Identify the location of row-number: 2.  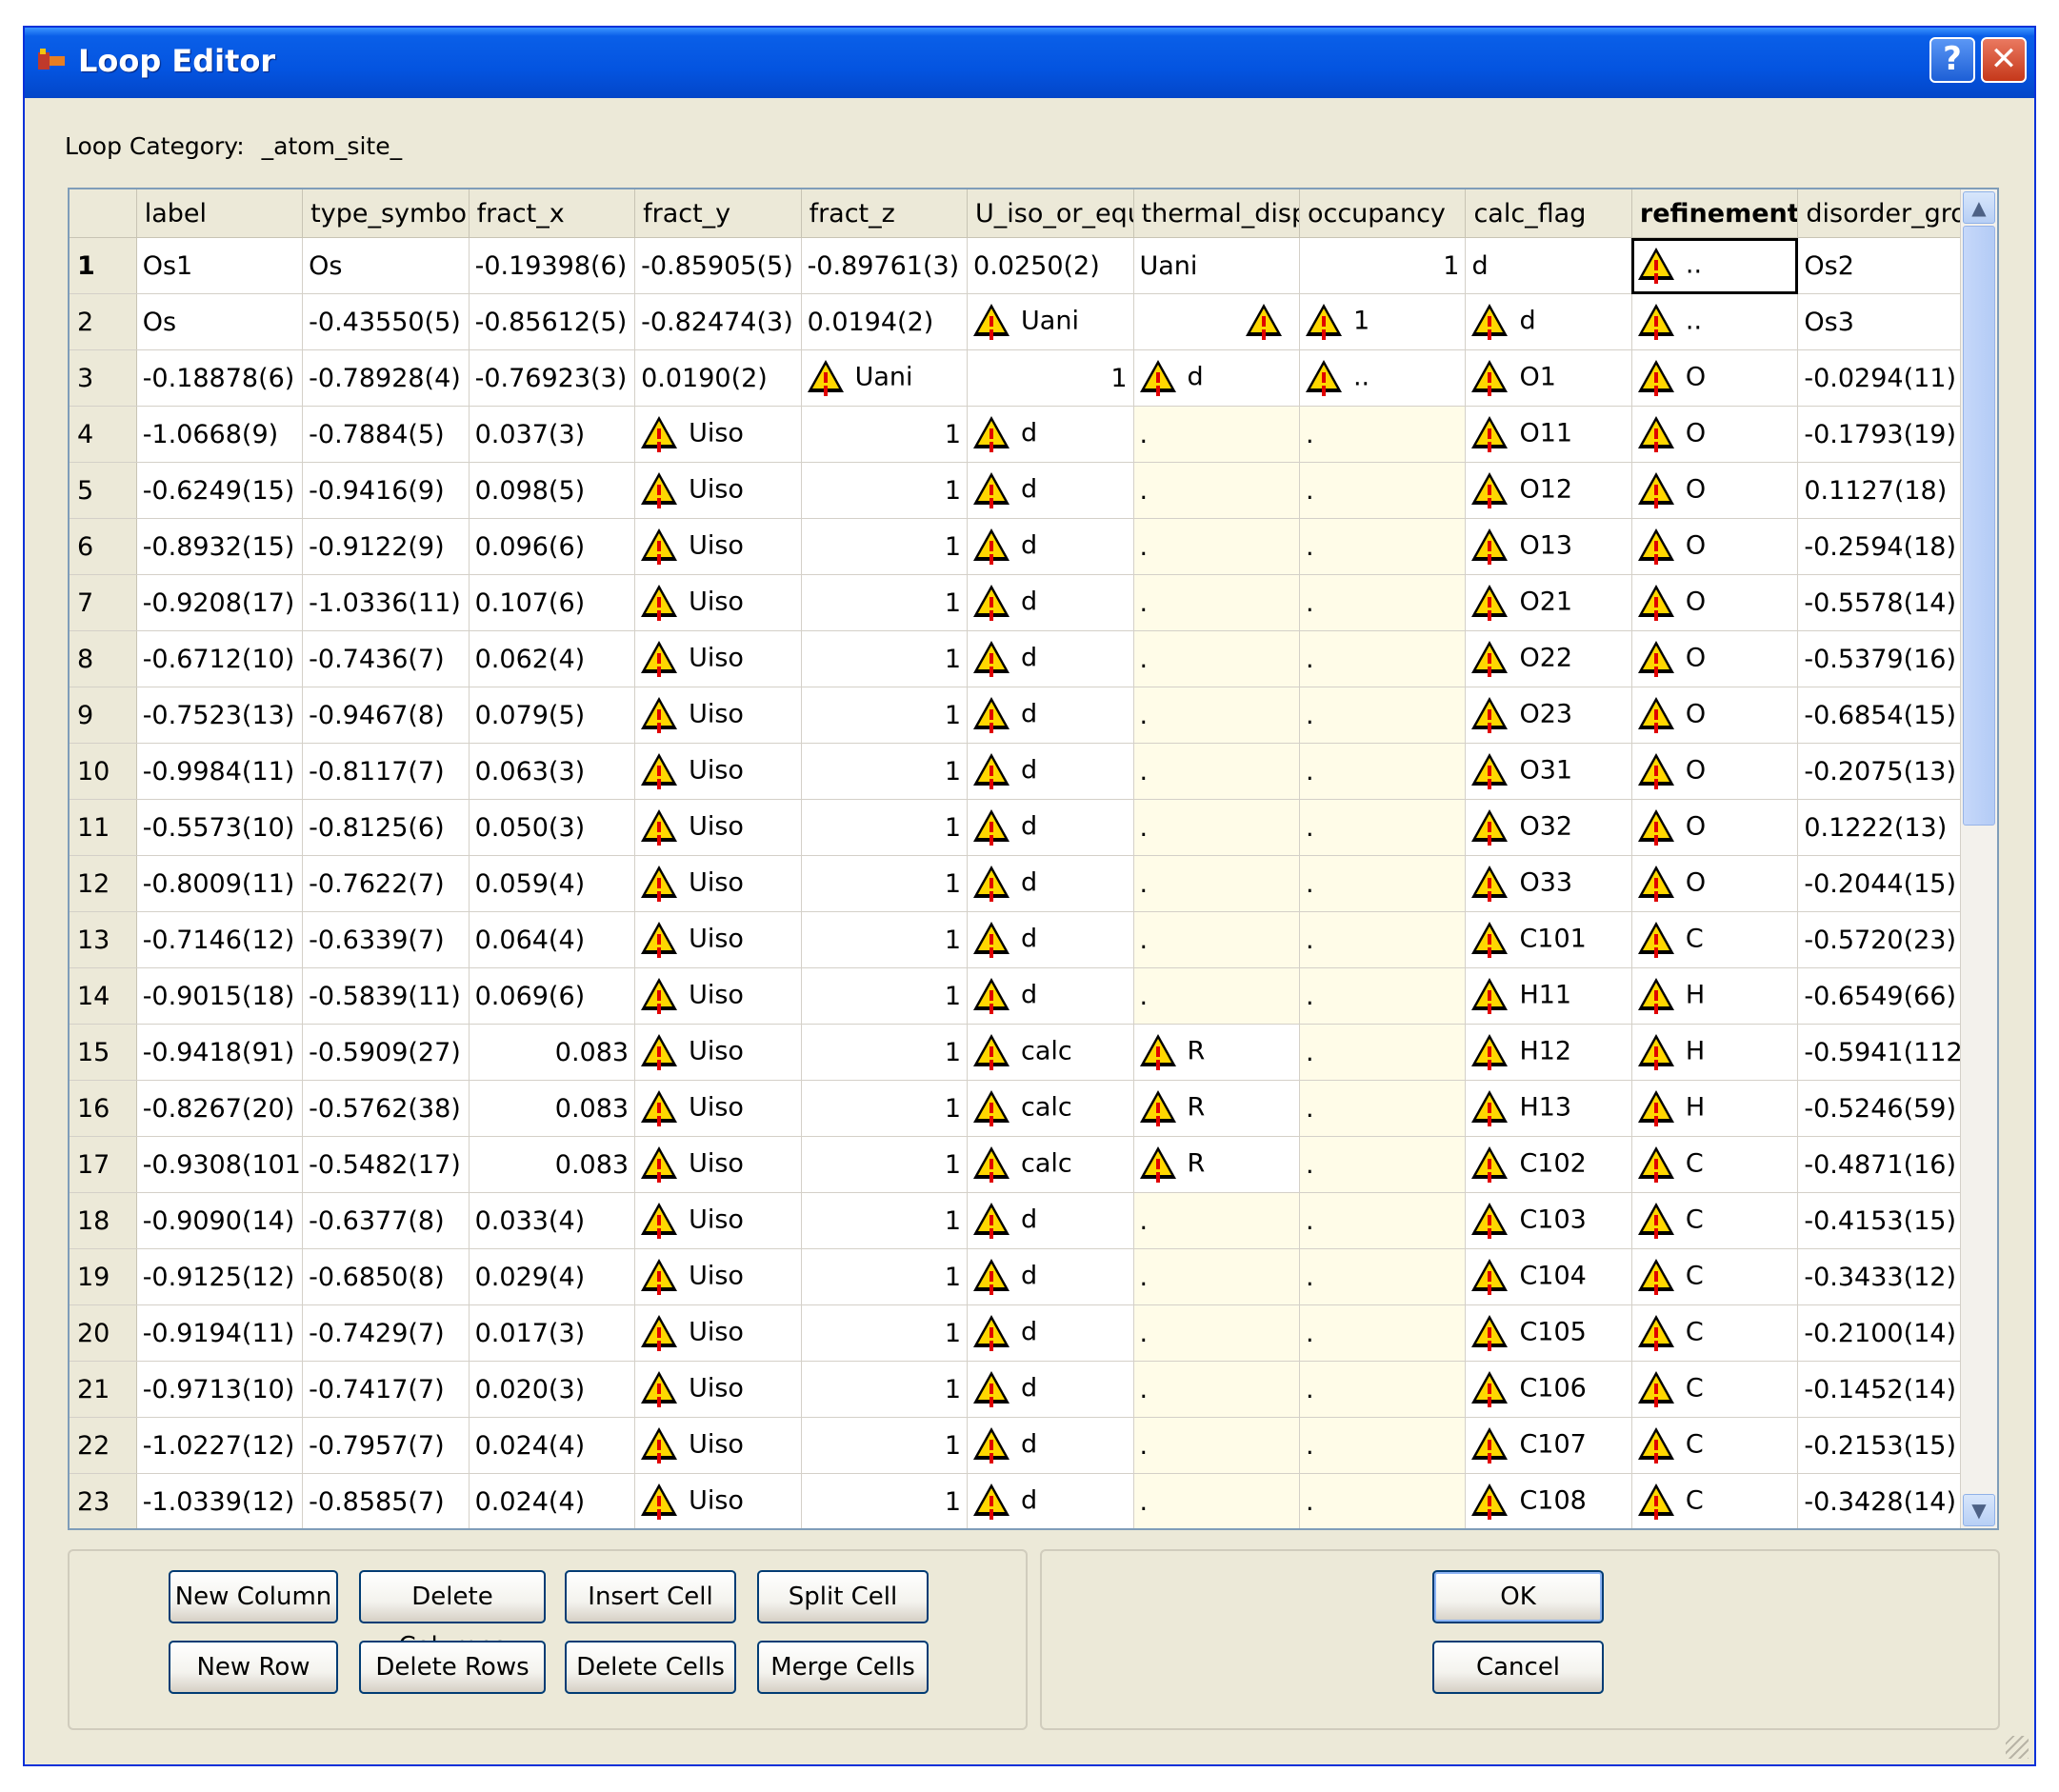
(103, 321).